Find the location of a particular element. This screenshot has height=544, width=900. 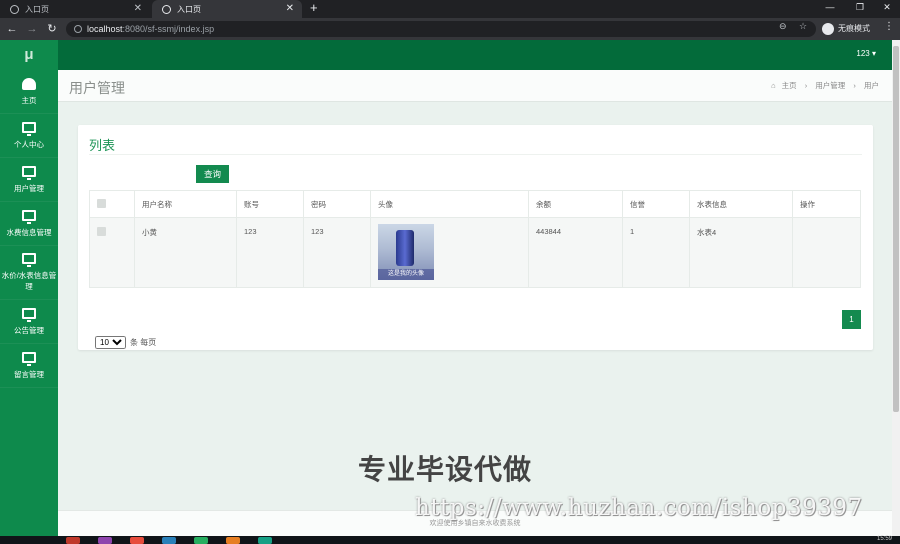

zoom-icon: ⊖ is located at coordinates (783, 26).